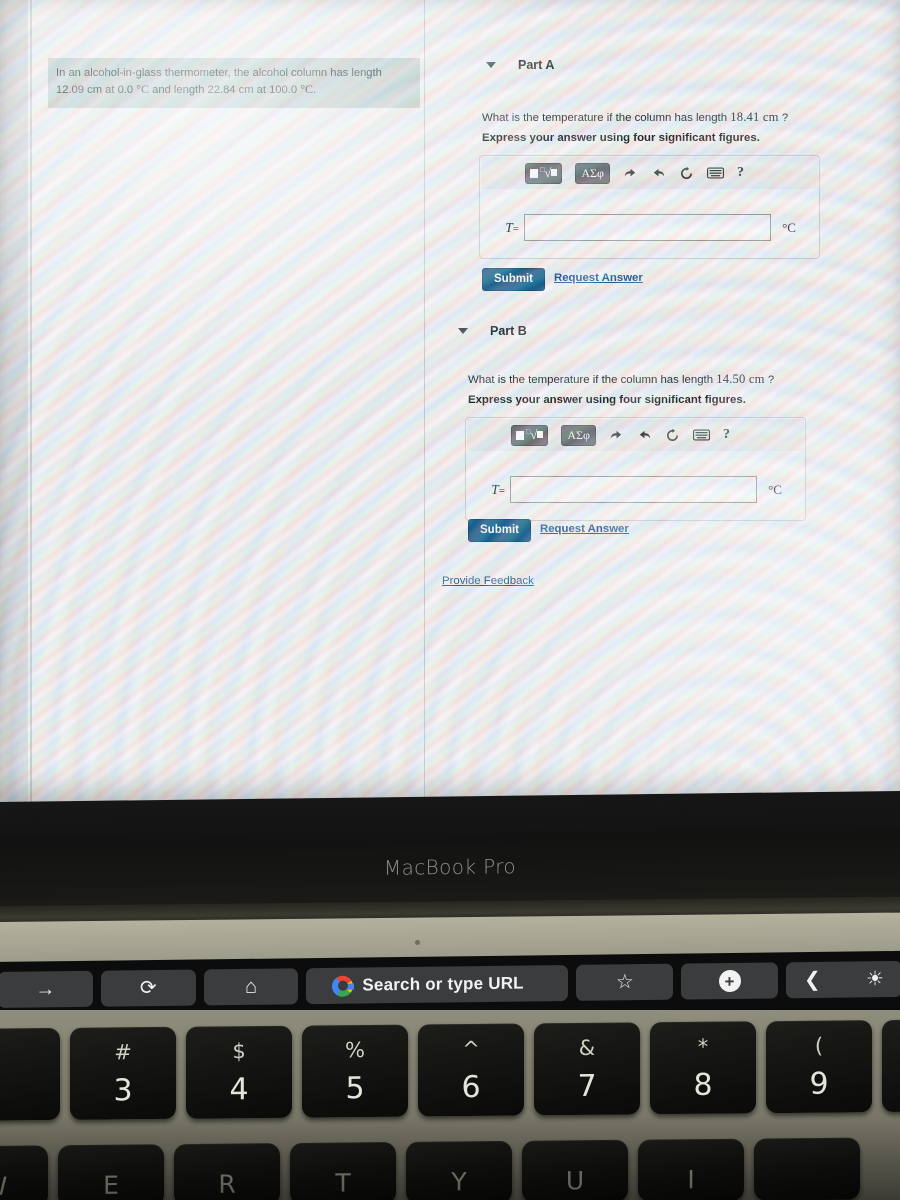  I want to click on arrow-right-icon: →, so click(45, 989).